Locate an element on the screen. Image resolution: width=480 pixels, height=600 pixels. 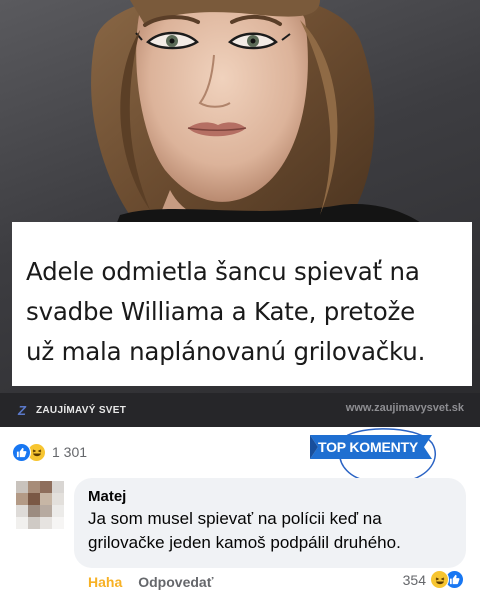
brand-name: ZAUJÍMAVÝ SVET is located at coordinates (81, 410).